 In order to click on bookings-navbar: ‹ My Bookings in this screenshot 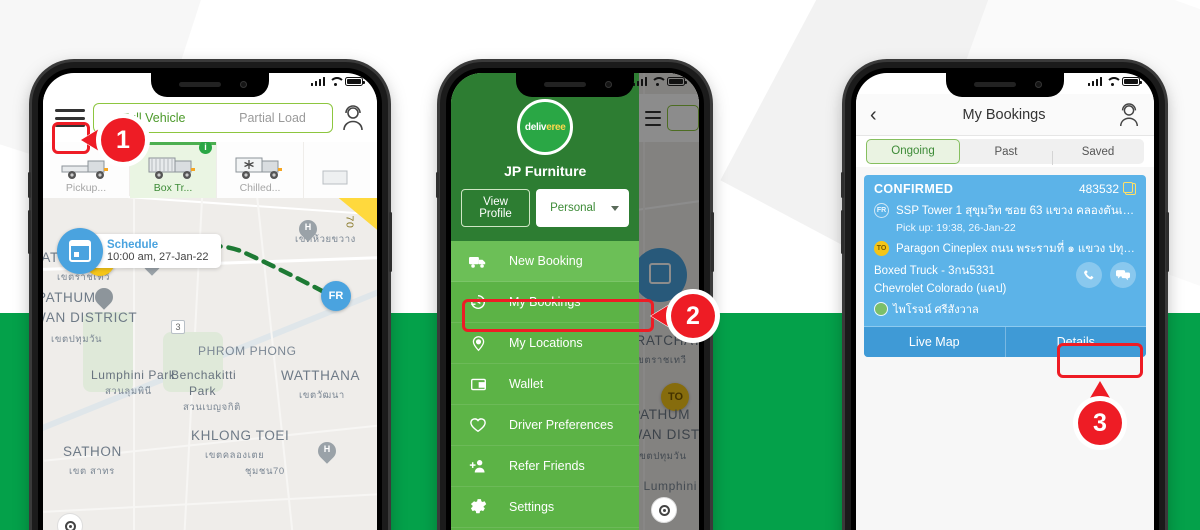, I will do `click(1005, 115)`.